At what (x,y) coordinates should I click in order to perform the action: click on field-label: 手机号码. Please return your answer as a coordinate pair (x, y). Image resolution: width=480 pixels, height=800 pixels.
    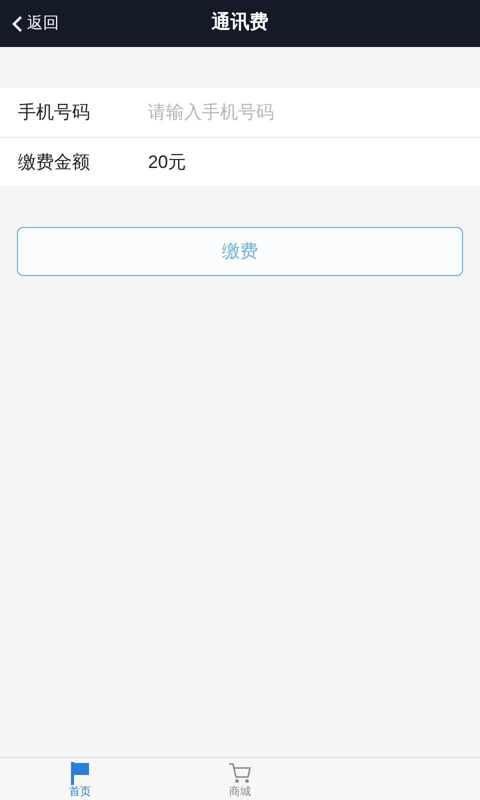
    Looking at the image, I should click on (74, 112).